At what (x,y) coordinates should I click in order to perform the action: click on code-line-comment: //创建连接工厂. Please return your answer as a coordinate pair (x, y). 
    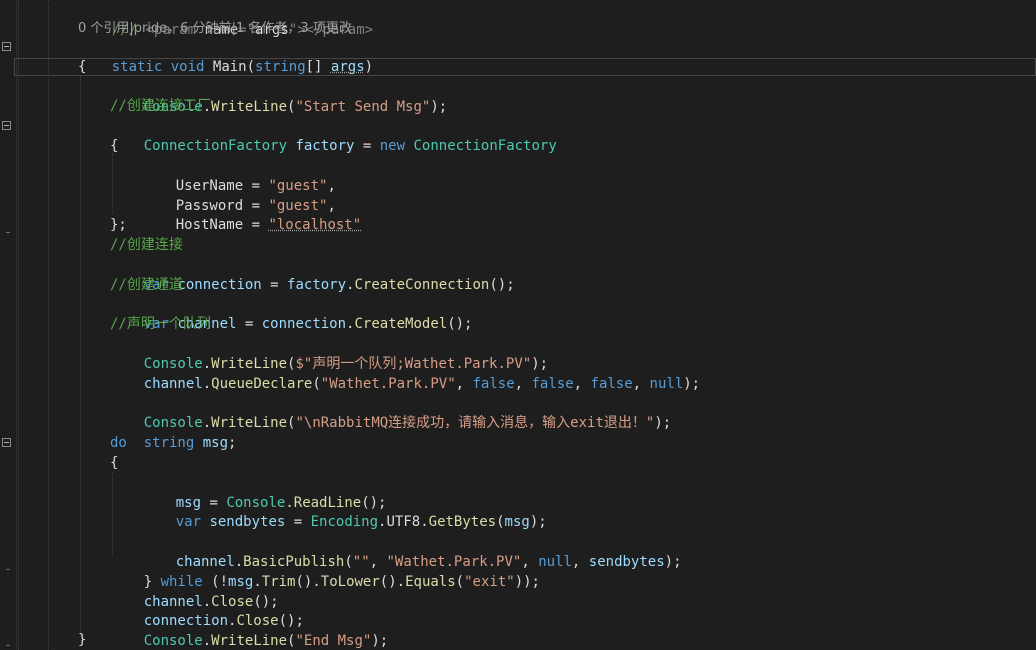
    Looking at the image, I should click on (160, 106).